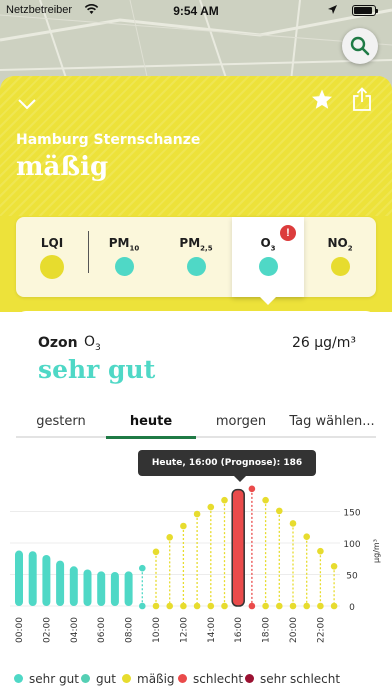 The image size is (392, 696). Describe the element at coordinates (184, 630) in the screenshot. I see `x-tick-label: 12:00` at that location.